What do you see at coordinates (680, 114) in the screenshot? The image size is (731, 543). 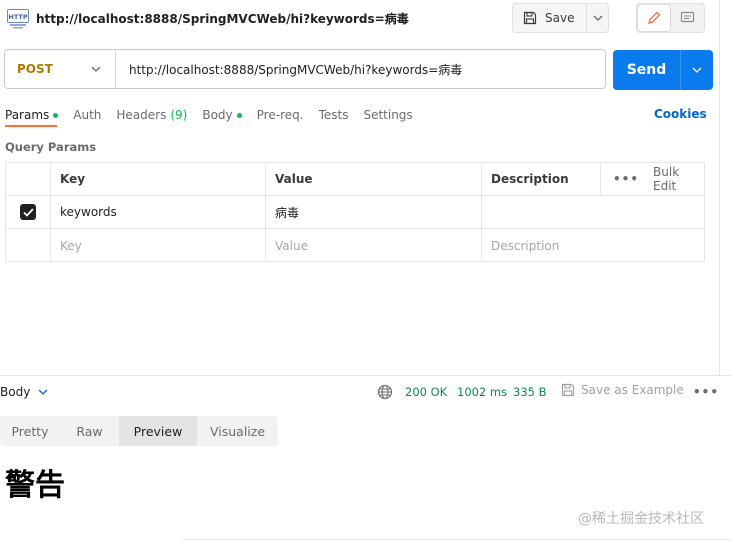 I see `cookies-link: Cookies` at bounding box center [680, 114].